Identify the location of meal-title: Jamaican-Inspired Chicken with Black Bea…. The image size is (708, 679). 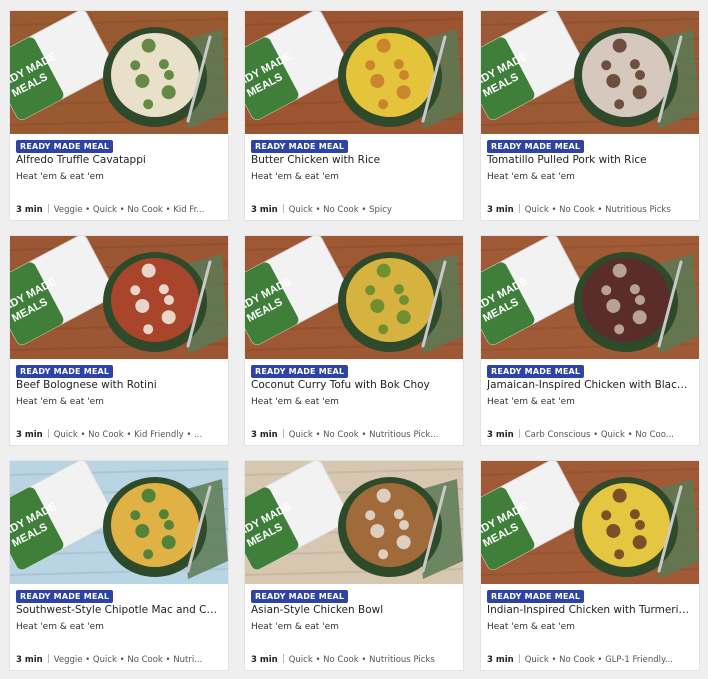
(590, 385).